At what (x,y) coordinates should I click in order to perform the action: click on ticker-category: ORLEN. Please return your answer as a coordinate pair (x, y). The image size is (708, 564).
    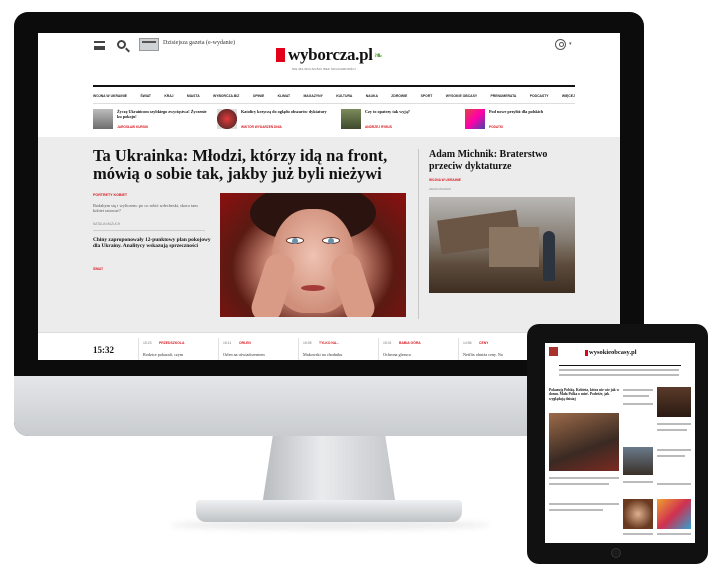
    Looking at the image, I should click on (245, 343).